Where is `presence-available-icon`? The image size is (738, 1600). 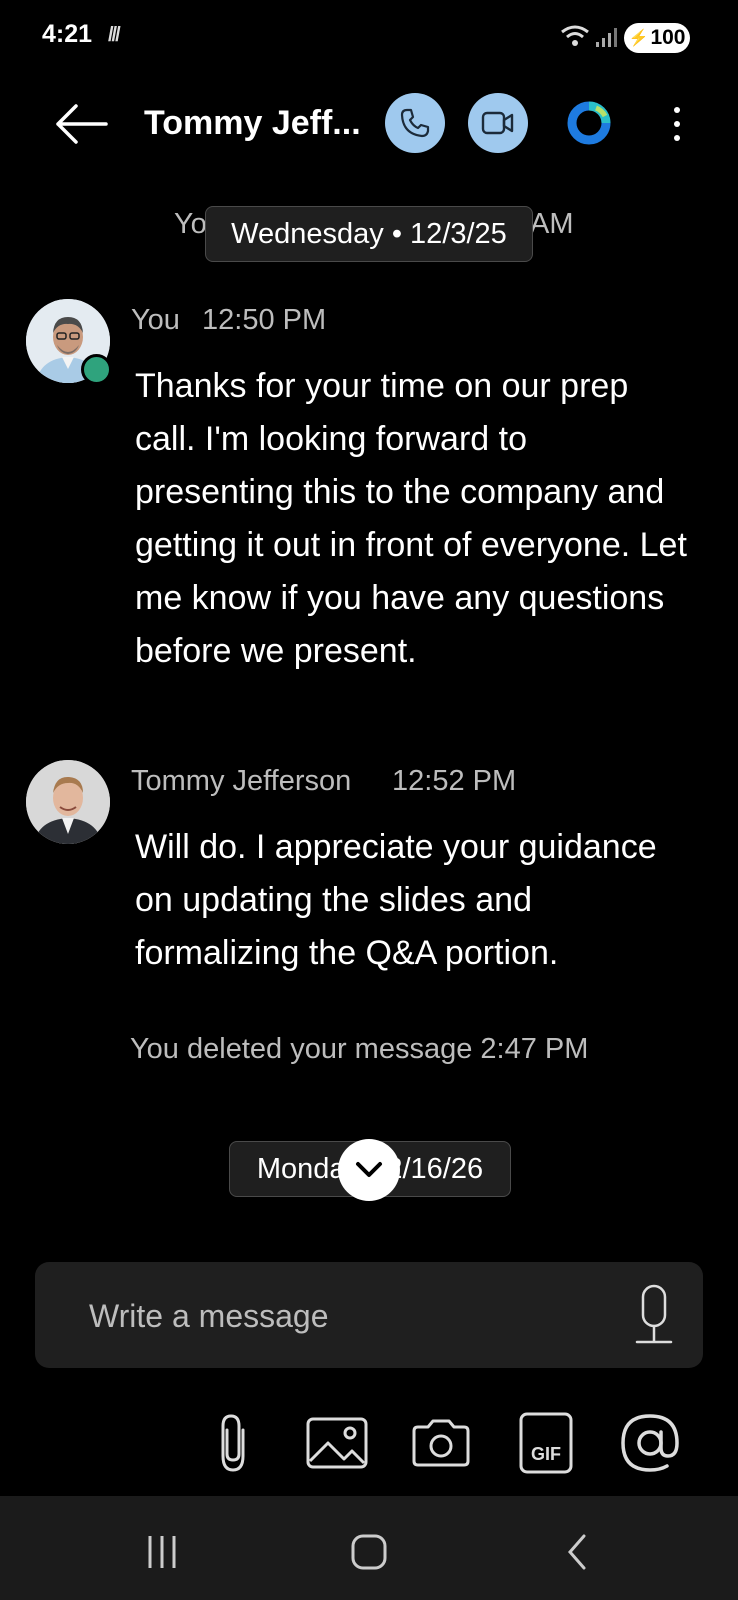 presence-available-icon is located at coordinates (96, 369).